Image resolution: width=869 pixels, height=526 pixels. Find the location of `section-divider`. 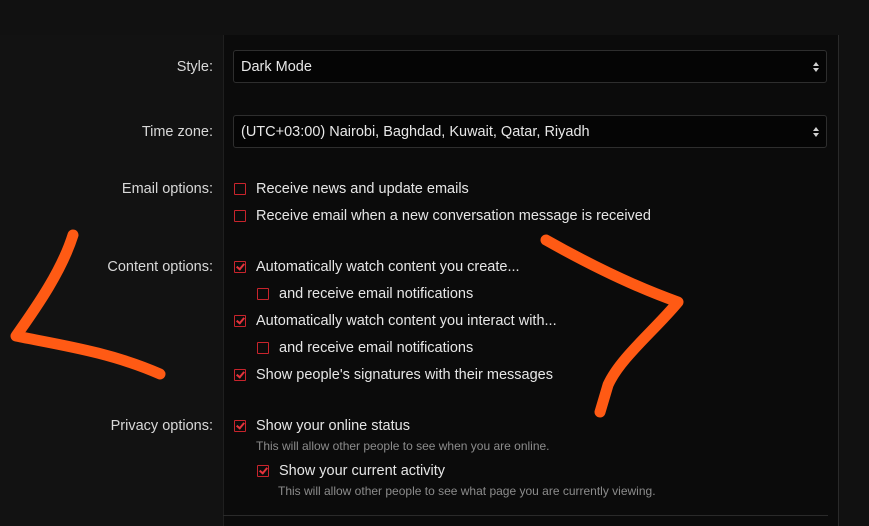

section-divider is located at coordinates (525, 515).